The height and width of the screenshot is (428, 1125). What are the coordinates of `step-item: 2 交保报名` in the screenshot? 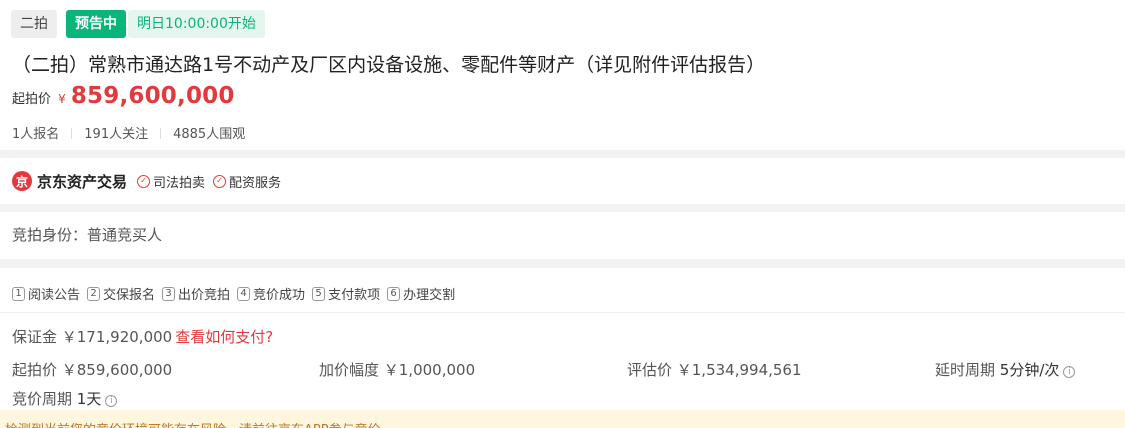 It's located at (121, 293).